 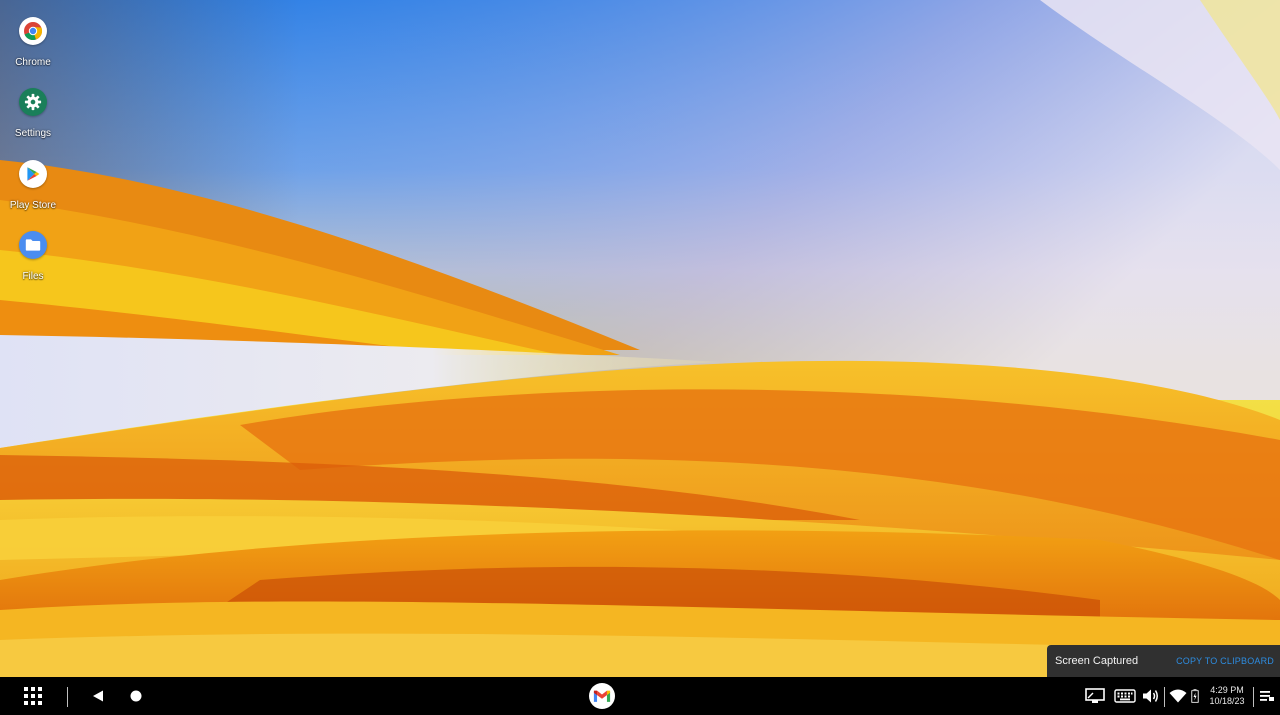 I want to click on clock-date: 10/18/23, so click(x=1227, y=701).